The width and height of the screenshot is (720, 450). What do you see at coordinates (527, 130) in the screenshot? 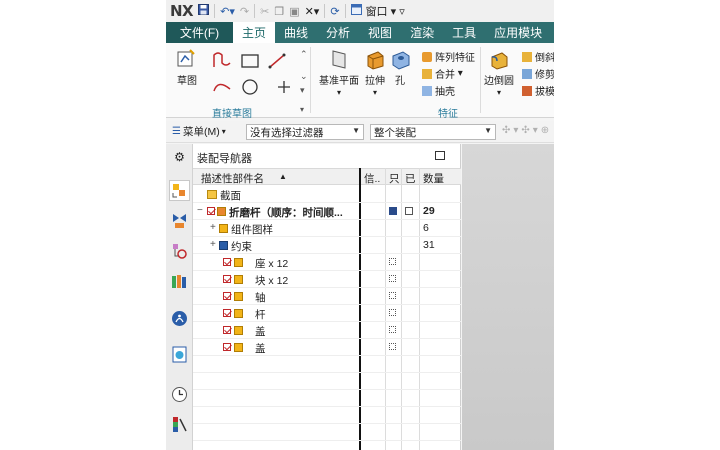
I see `selection-tools-icon: ✣▾✣▾⊕` at bounding box center [527, 130].